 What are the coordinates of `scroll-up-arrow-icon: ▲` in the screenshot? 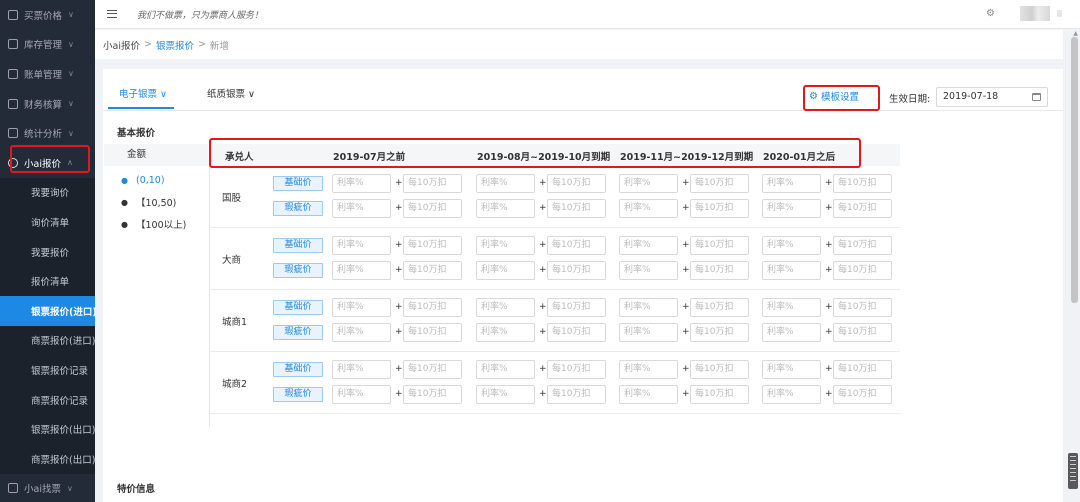 It's located at (1075, 33).